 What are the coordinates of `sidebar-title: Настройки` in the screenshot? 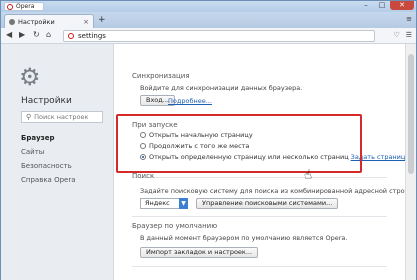 It's located at (46, 101).